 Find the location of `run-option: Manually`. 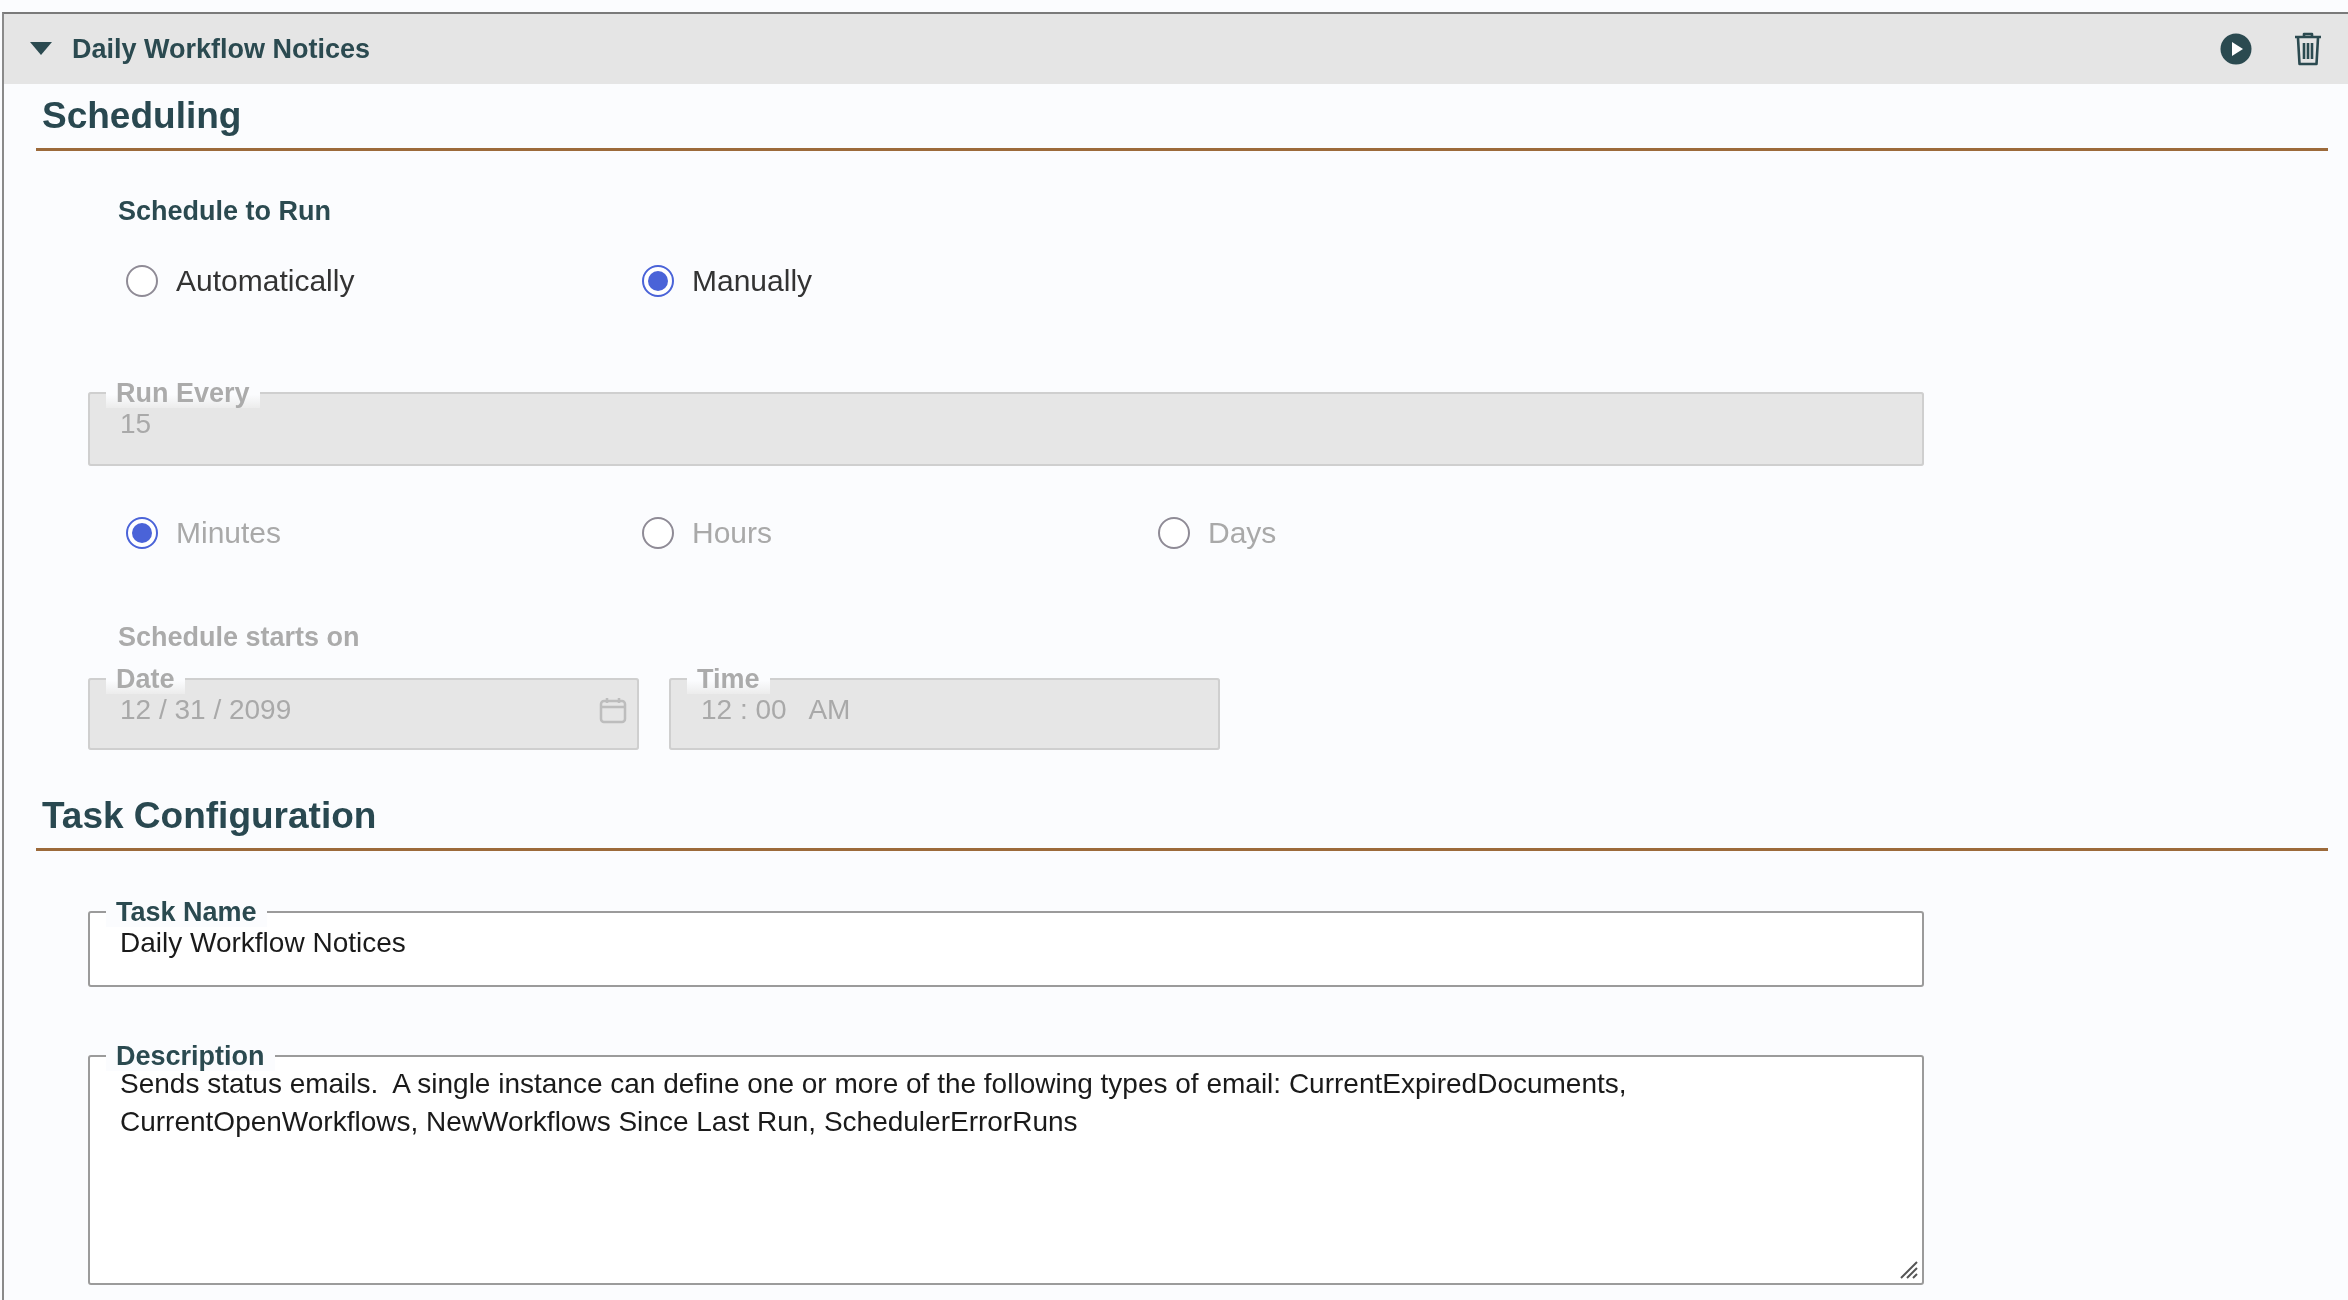

run-option: Manually is located at coordinates (900, 281).